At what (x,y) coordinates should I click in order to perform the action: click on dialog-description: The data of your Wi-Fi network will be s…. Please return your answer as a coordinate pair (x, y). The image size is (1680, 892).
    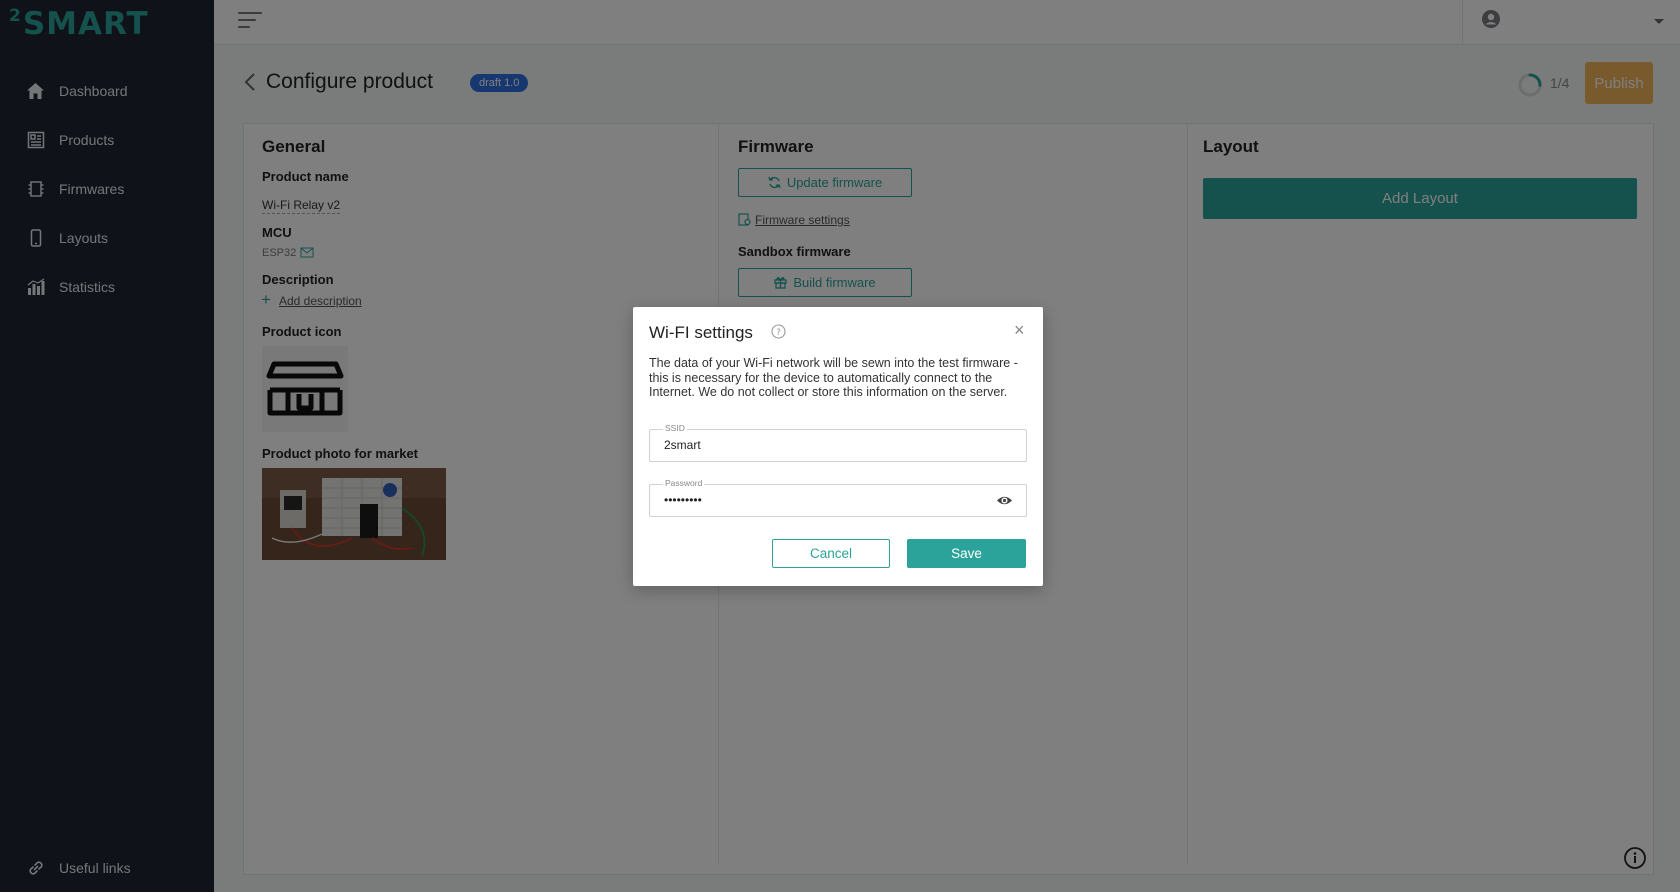
    Looking at the image, I should click on (833, 377).